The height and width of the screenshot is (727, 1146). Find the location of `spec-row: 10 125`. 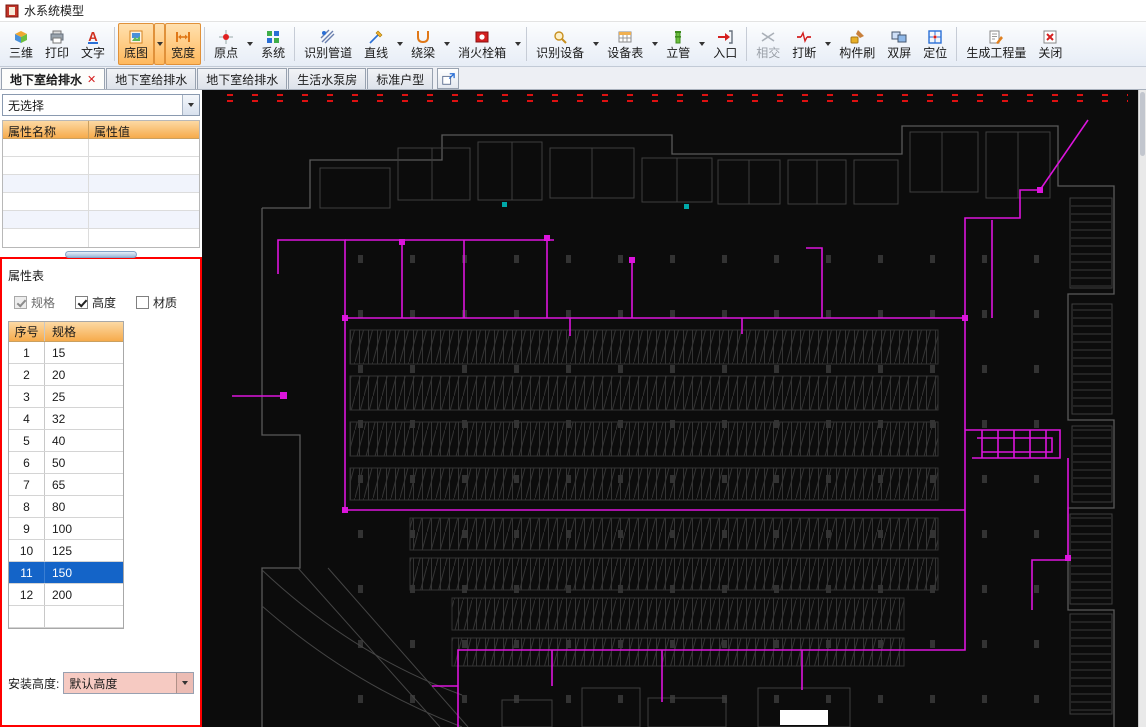

spec-row: 10 125 is located at coordinates (66, 551).